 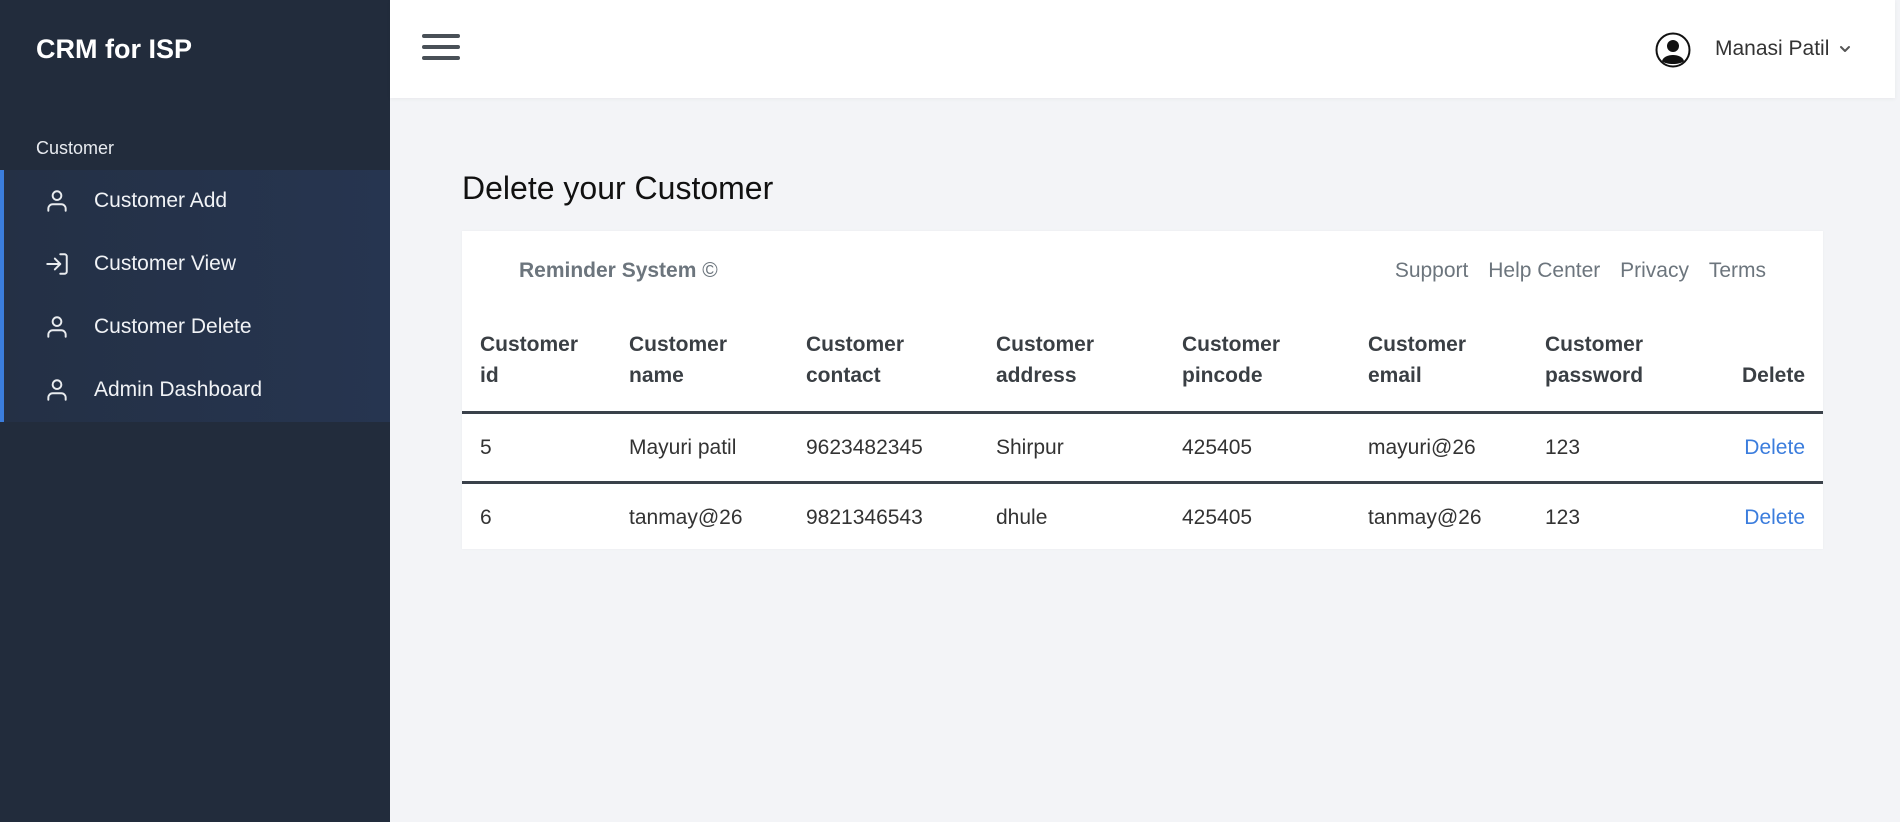 What do you see at coordinates (864, 517) in the screenshot?
I see `cell-contact: 9821346543` at bounding box center [864, 517].